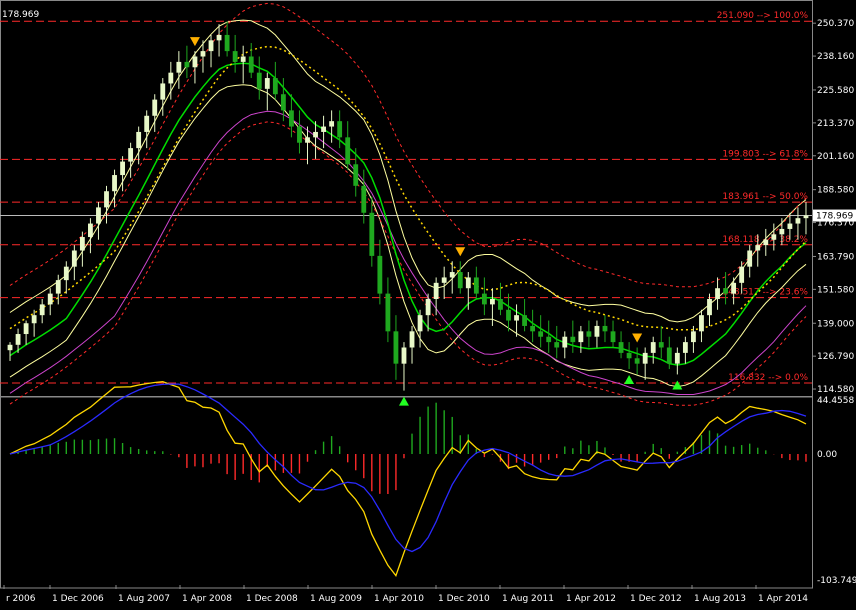  I want to click on price-axis-label: 126.790, so click(835, 357).